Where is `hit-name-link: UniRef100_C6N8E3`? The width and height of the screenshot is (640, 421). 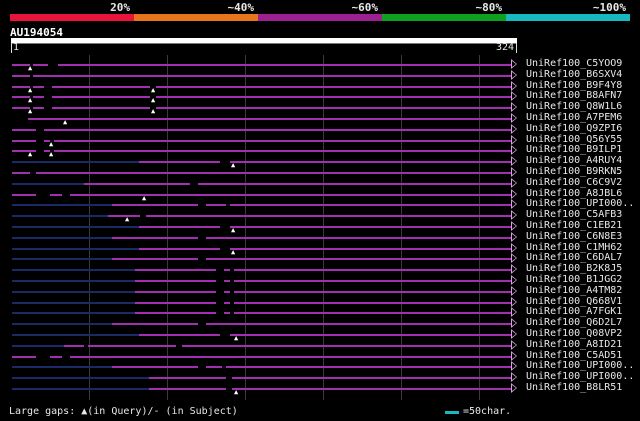
hit-name-link: UniRef100_C6N8E3 is located at coordinates (574, 236).